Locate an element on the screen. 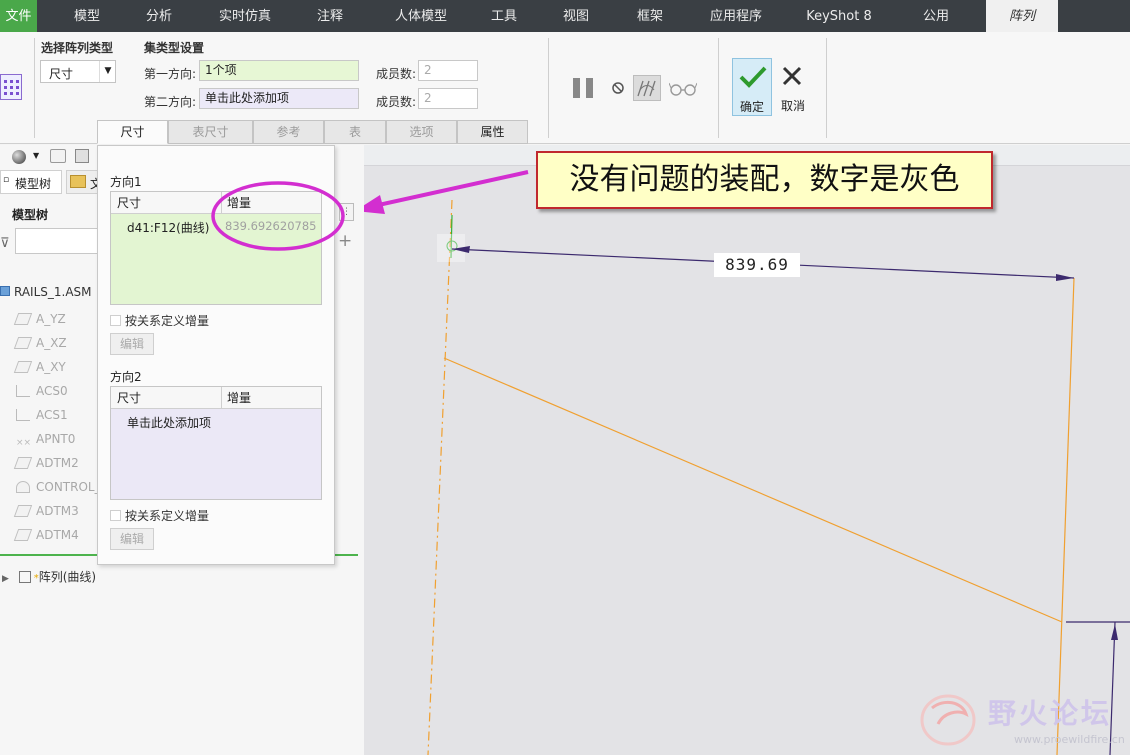 Image resolution: width=1130 pixels, height=755 pixels. tab-folder-browser: 文 is located at coordinates (84, 182).